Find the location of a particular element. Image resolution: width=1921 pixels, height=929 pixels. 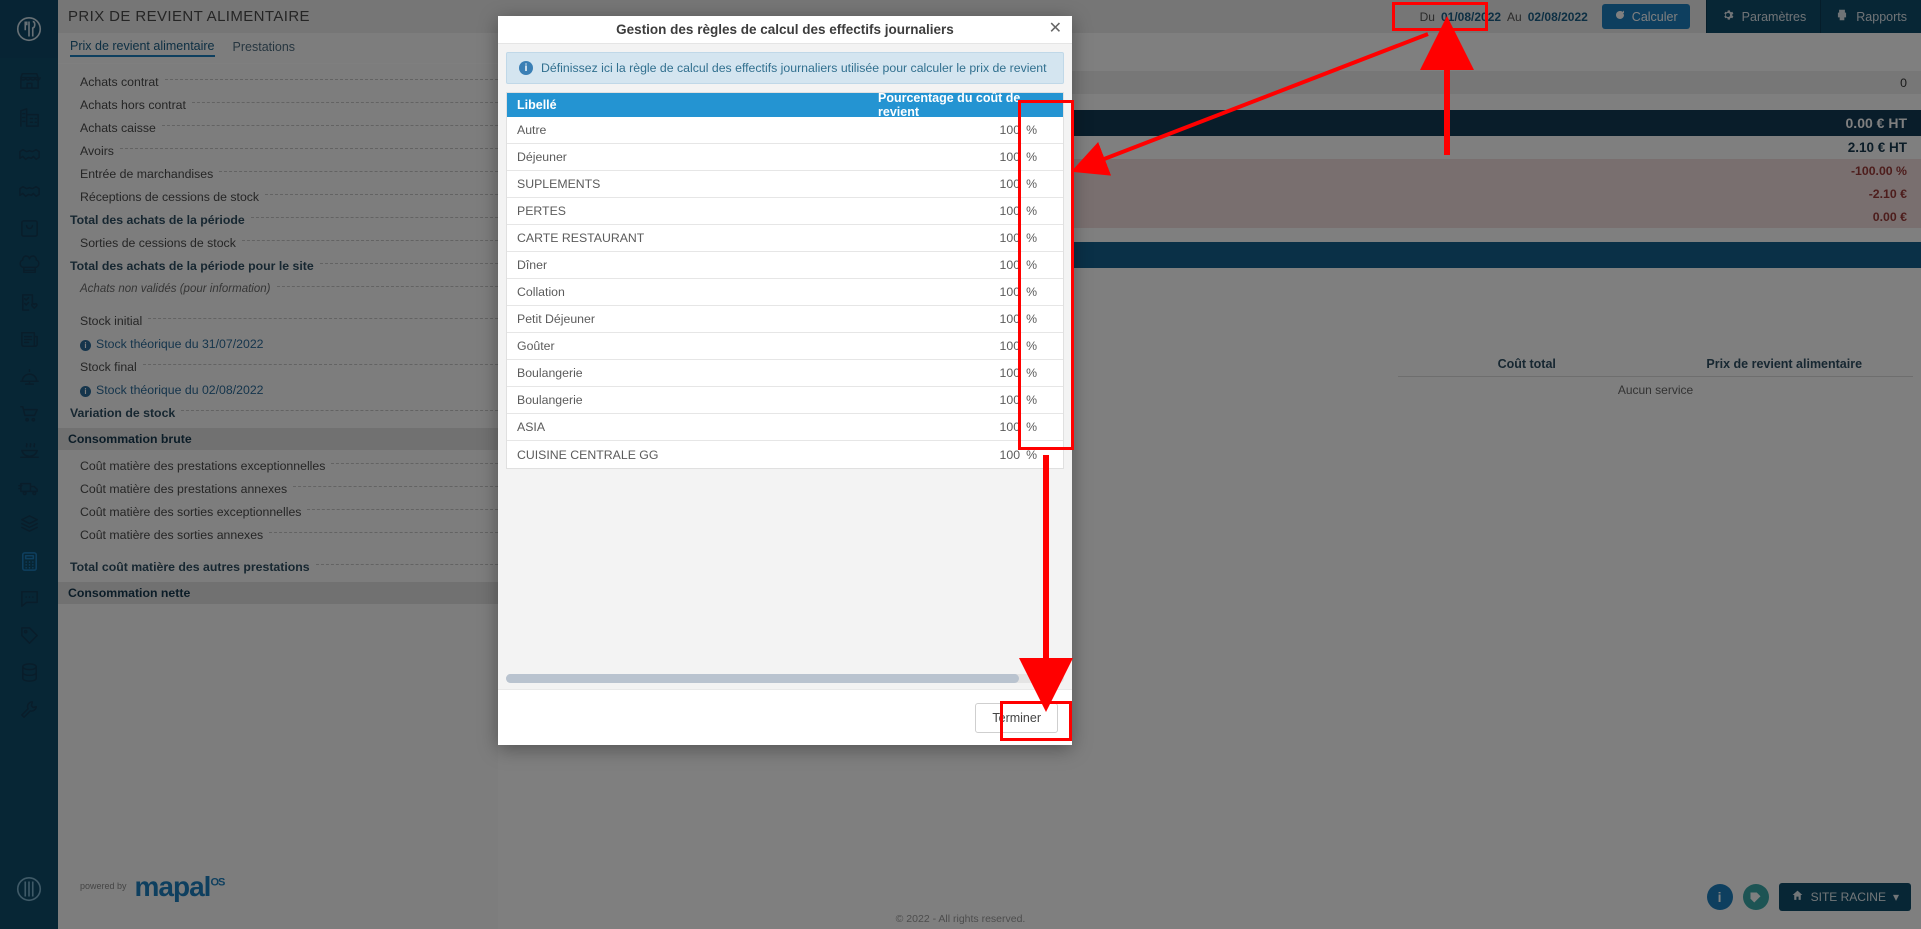

table-row: Dîner% is located at coordinates (785, 265).